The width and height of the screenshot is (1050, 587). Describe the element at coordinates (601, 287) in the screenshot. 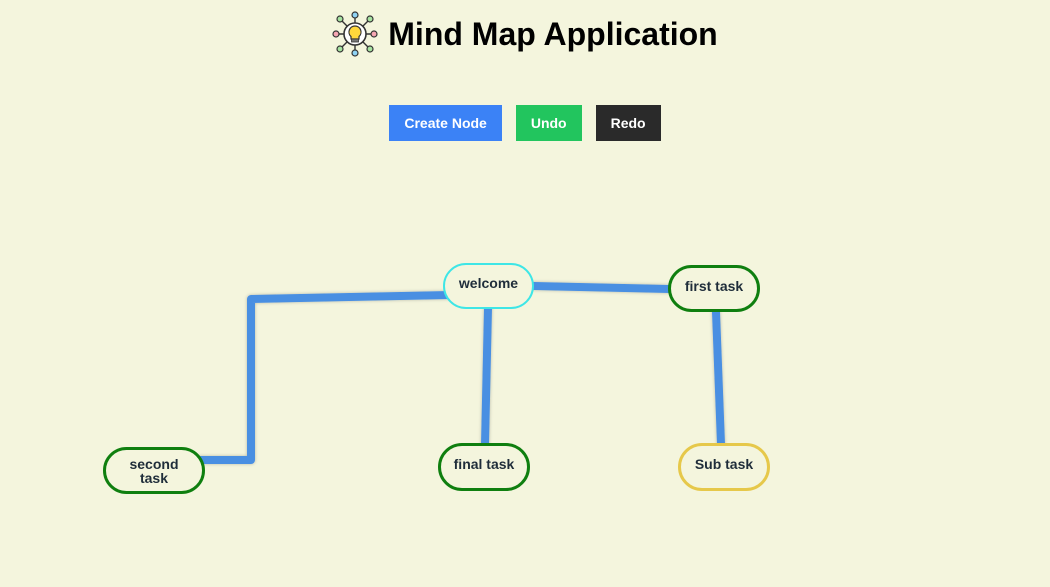

I see `connector-welcome-first` at that location.